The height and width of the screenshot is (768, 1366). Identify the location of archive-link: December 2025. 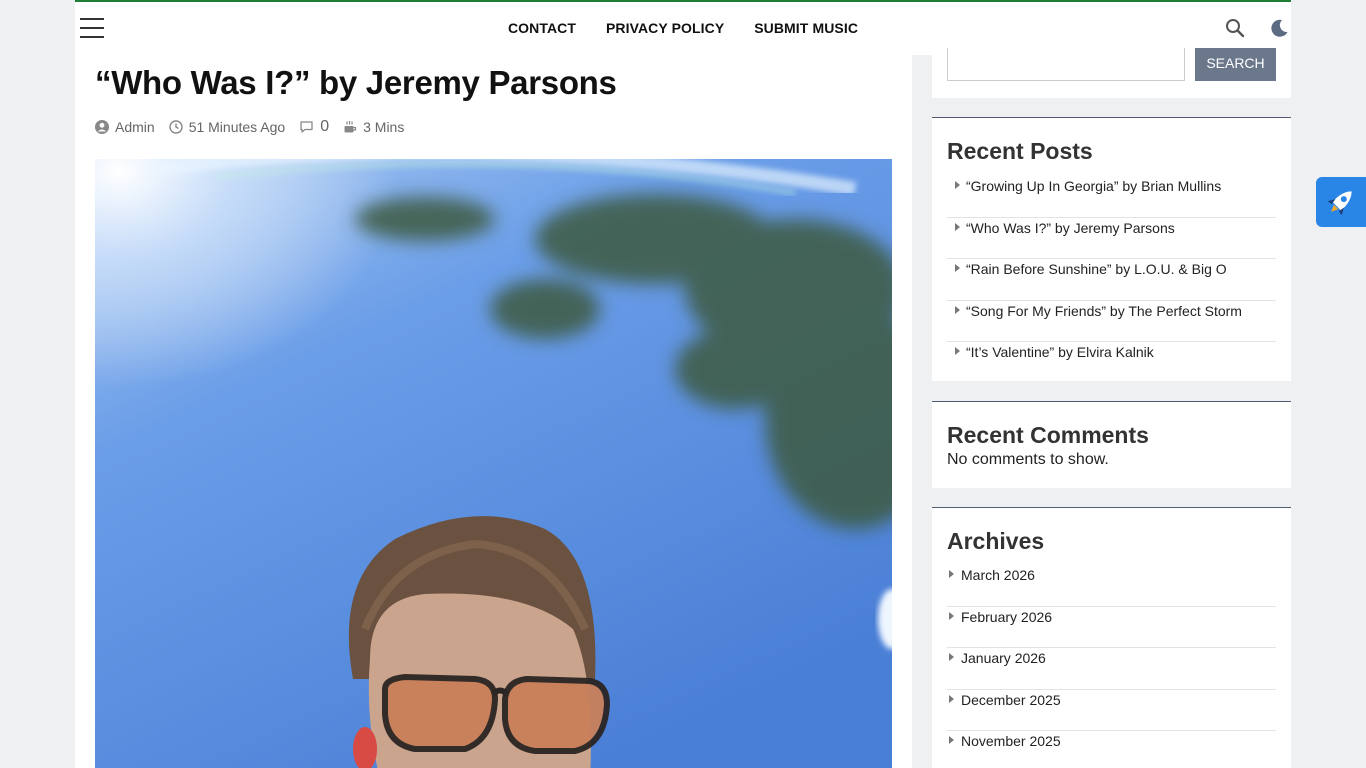
(1011, 700).